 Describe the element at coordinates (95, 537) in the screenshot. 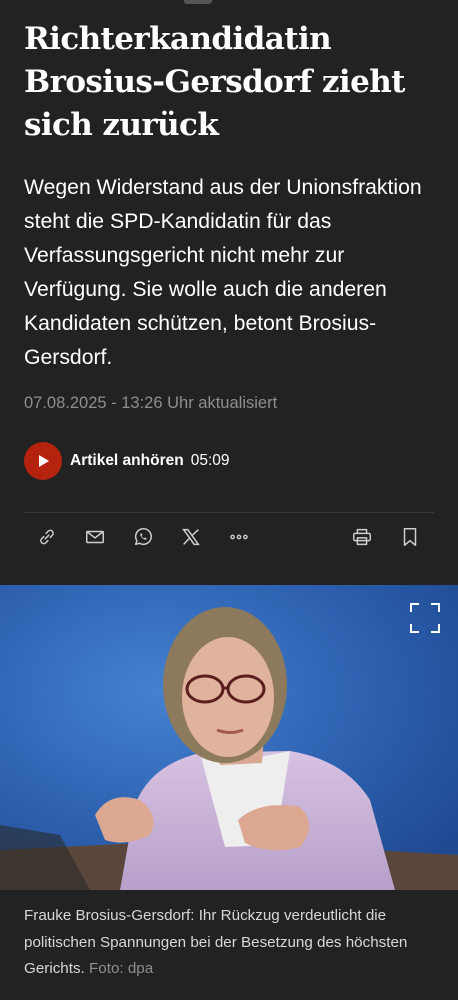

I see `mail-icon` at that location.